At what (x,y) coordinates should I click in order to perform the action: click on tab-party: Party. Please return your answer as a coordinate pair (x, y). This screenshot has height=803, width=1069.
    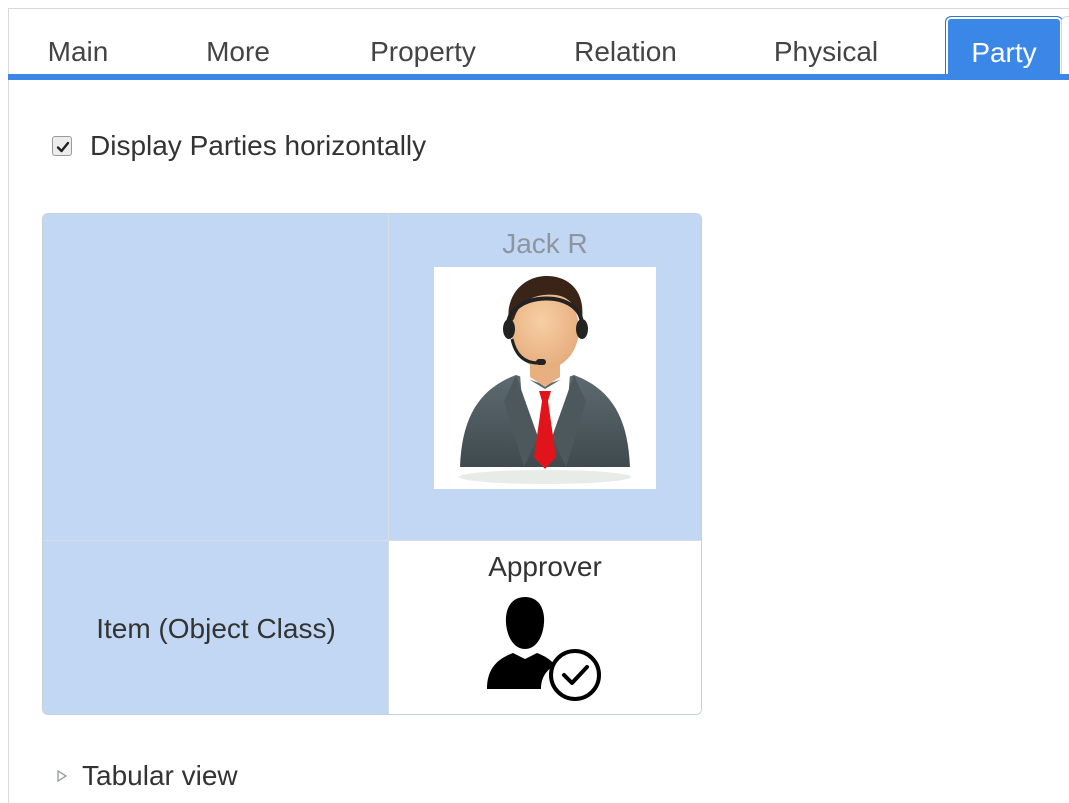
    Looking at the image, I should click on (1004, 48).